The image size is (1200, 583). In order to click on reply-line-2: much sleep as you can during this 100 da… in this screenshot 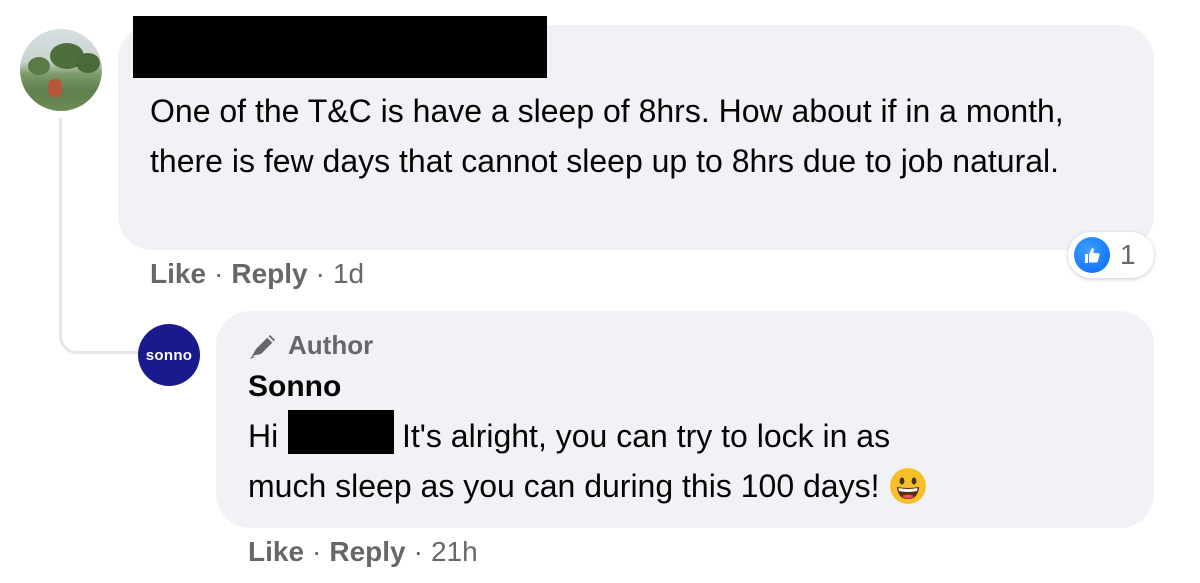, I will do `click(587, 486)`.